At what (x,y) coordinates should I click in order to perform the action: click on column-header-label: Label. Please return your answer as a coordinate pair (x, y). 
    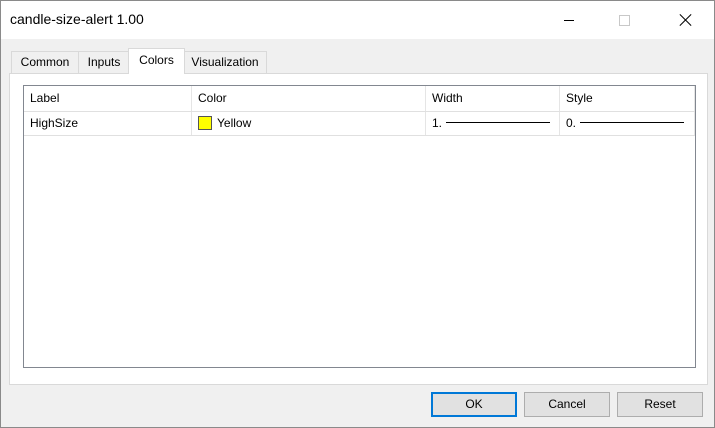
    Looking at the image, I should click on (108, 98).